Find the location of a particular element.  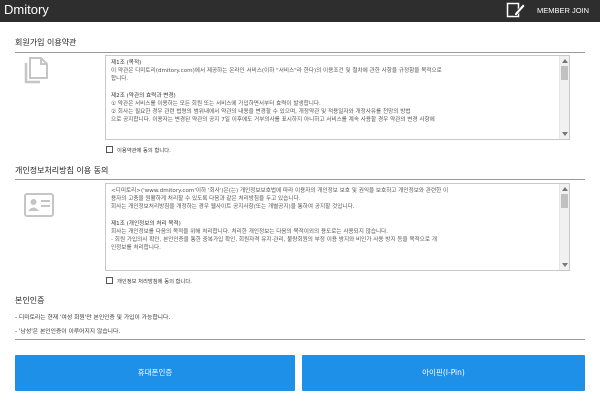

terms-scrollbar is located at coordinates (564, 97).